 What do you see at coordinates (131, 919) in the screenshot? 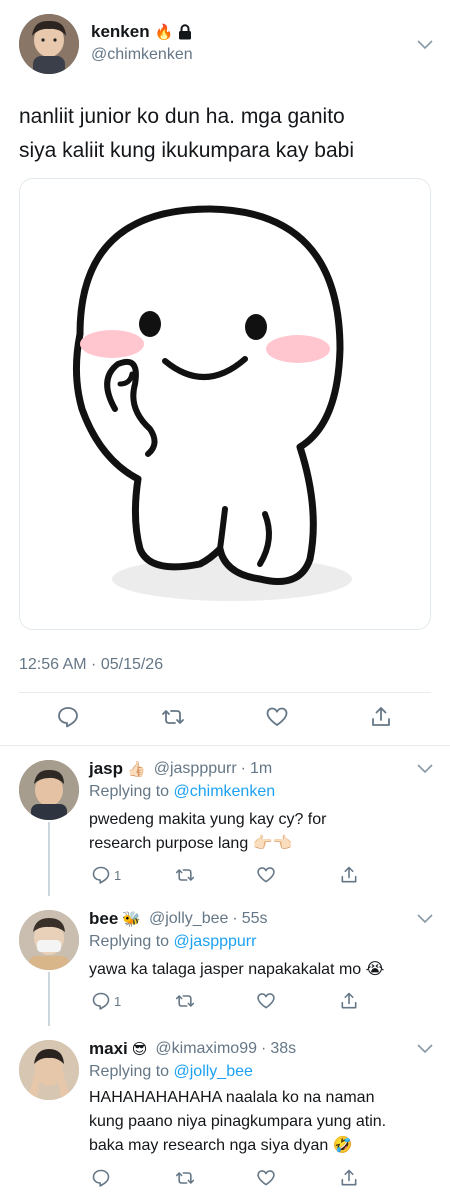
I see `bee-emoji: 🐝` at bounding box center [131, 919].